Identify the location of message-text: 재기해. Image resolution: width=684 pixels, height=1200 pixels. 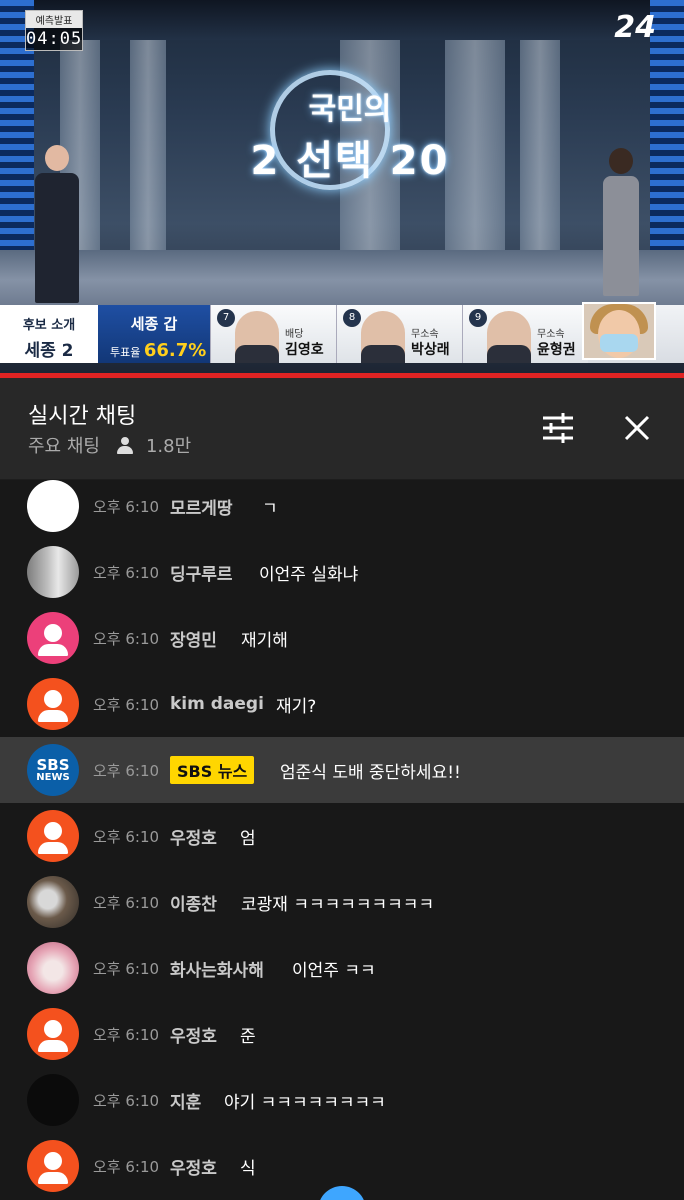
(264, 640).